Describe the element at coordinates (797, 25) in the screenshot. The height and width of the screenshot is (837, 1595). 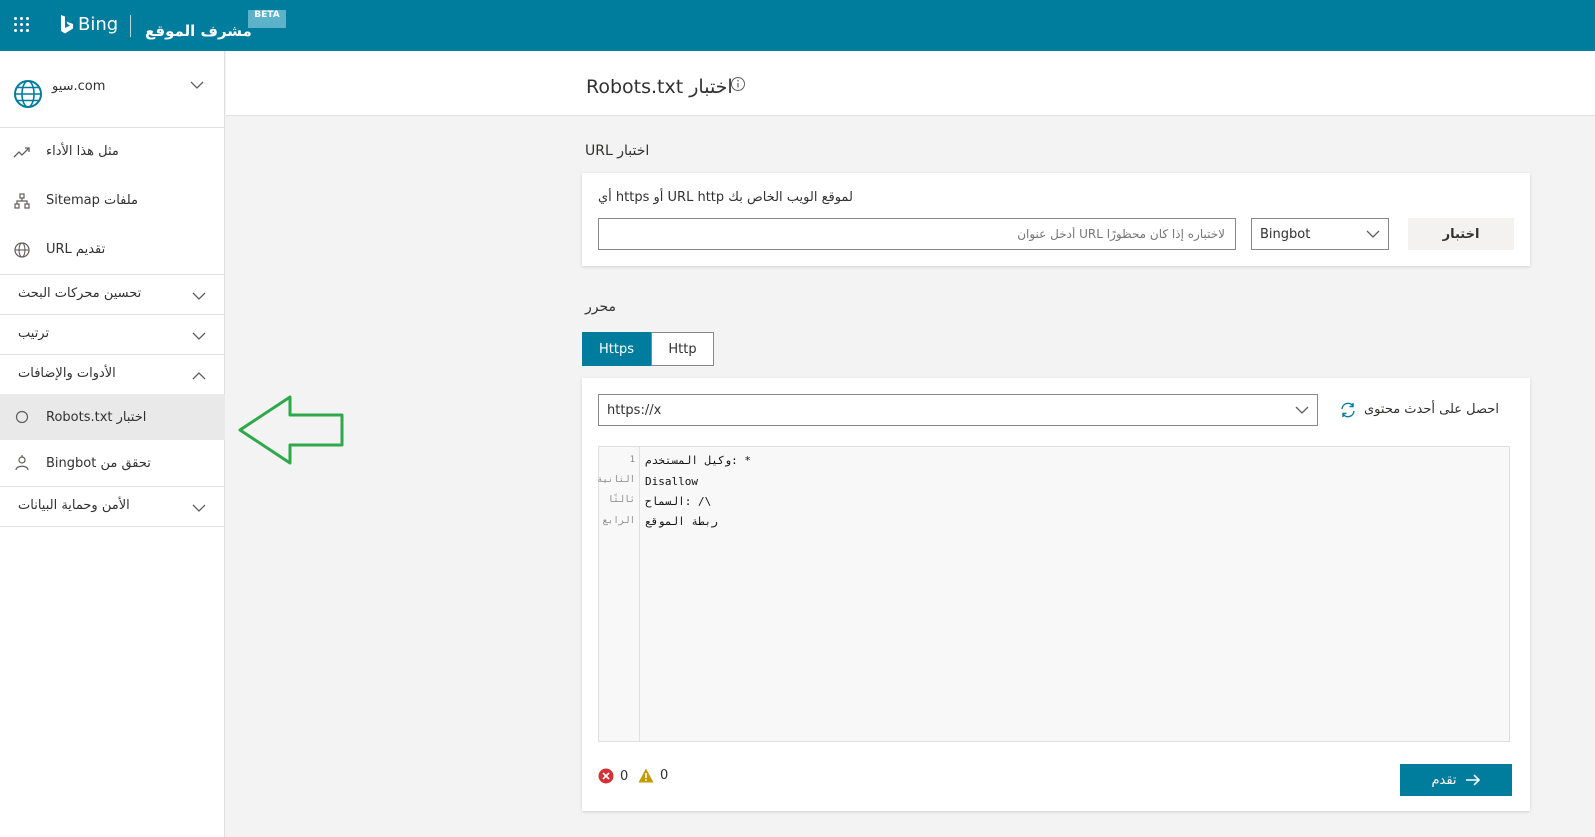
I see `top-bar: Bing مشرف الموقع BETA` at that location.